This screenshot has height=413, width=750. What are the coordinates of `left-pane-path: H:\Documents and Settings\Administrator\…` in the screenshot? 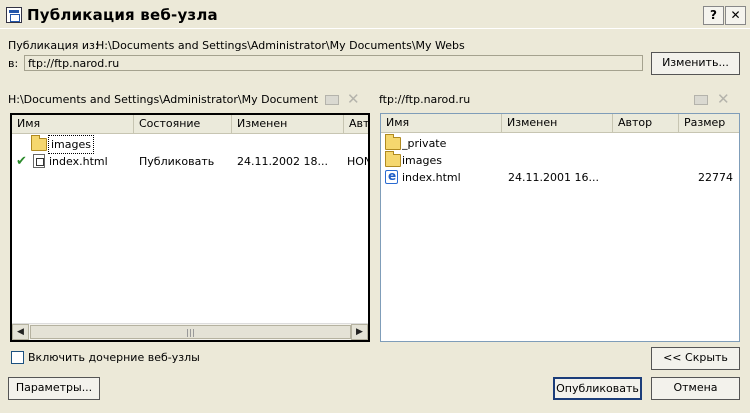 It's located at (163, 99).